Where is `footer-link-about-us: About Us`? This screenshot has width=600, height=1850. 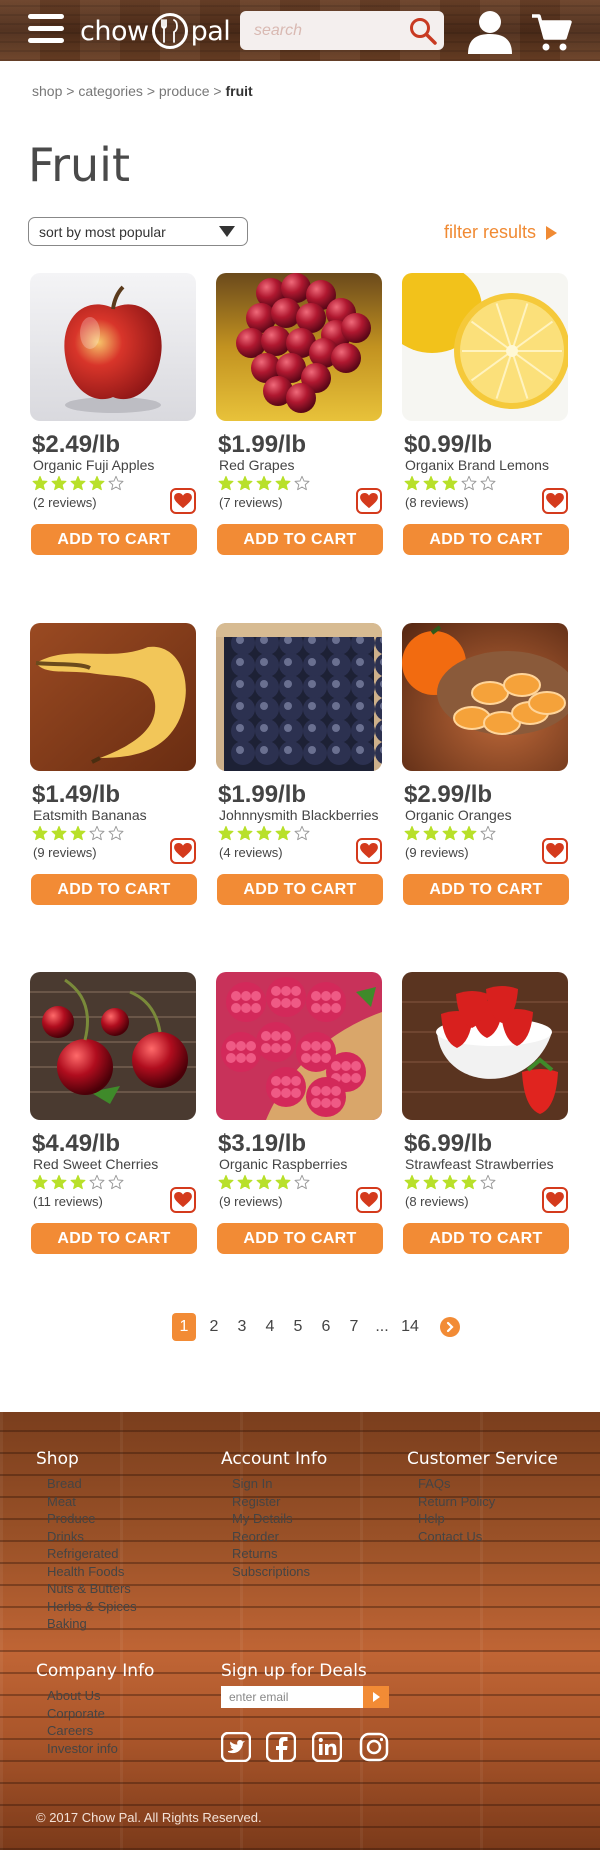
footer-link-about-us: About Us is located at coordinates (95, 1696).